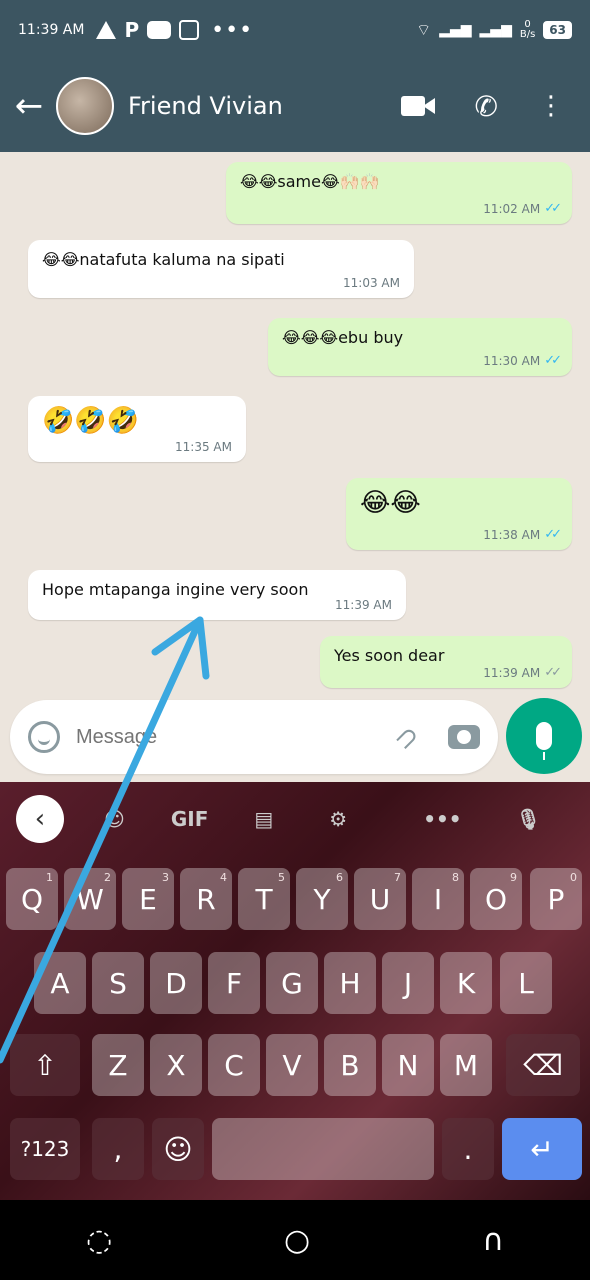 The height and width of the screenshot is (1280, 590). What do you see at coordinates (408, 1065) in the screenshot?
I see `key-n: N` at bounding box center [408, 1065].